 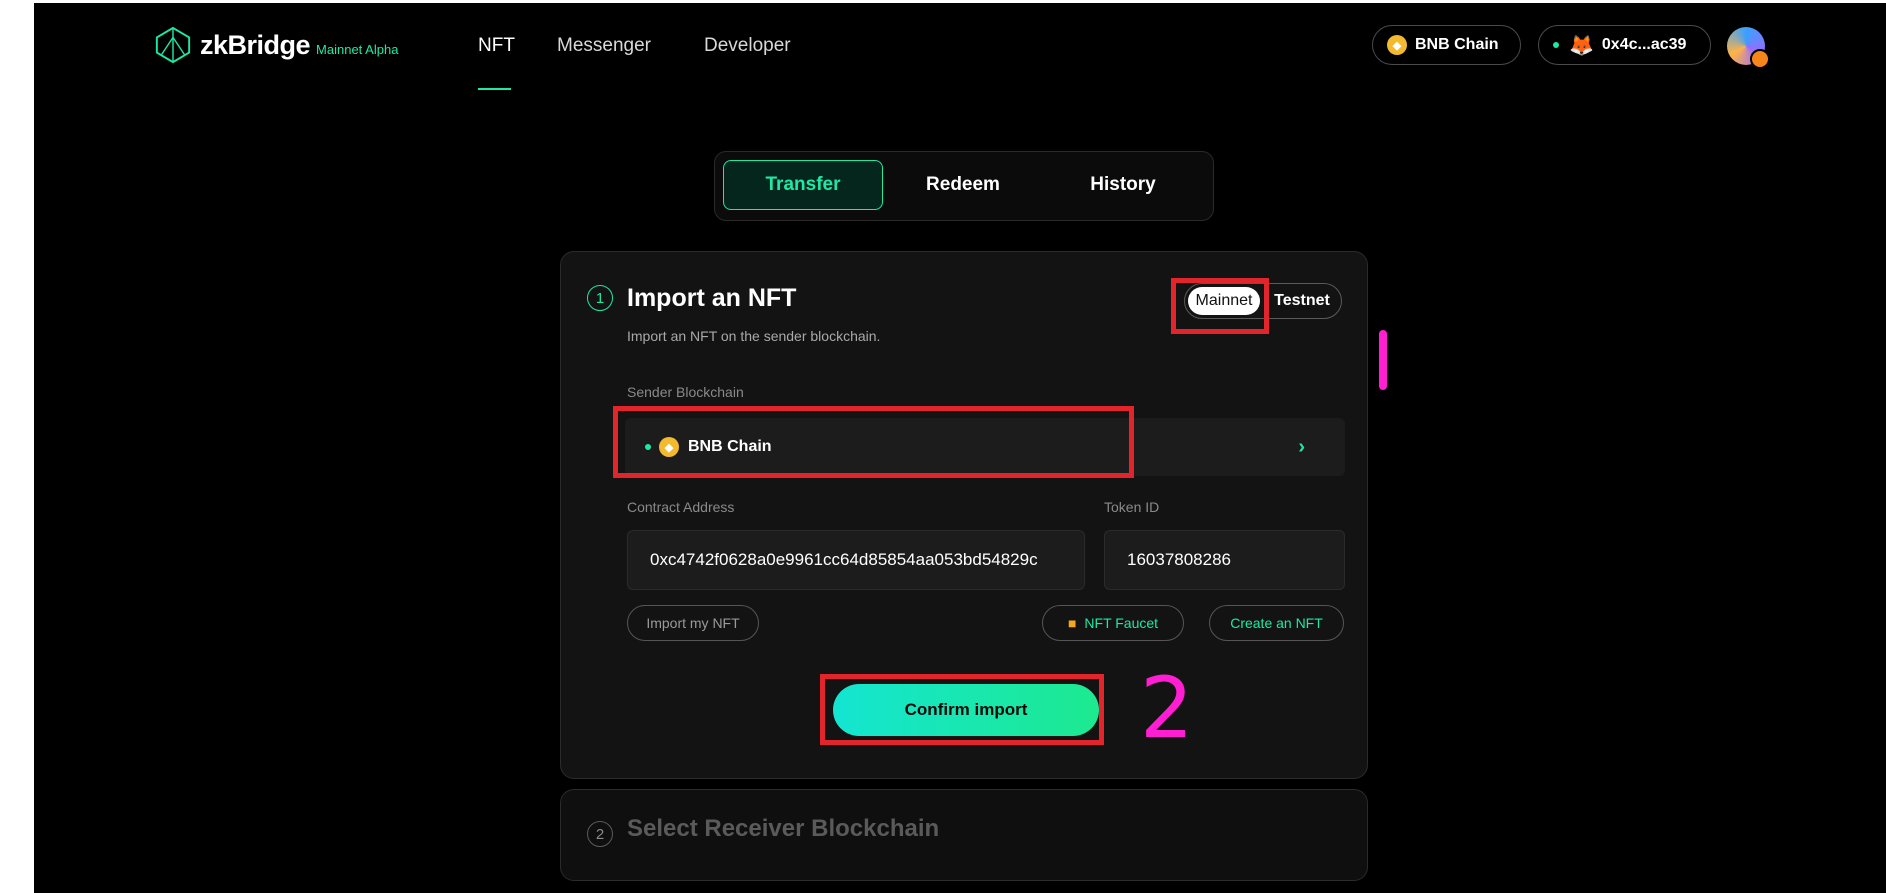 I want to click on nft-faucet-button: ■ NFT Faucet, so click(x=1113, y=623).